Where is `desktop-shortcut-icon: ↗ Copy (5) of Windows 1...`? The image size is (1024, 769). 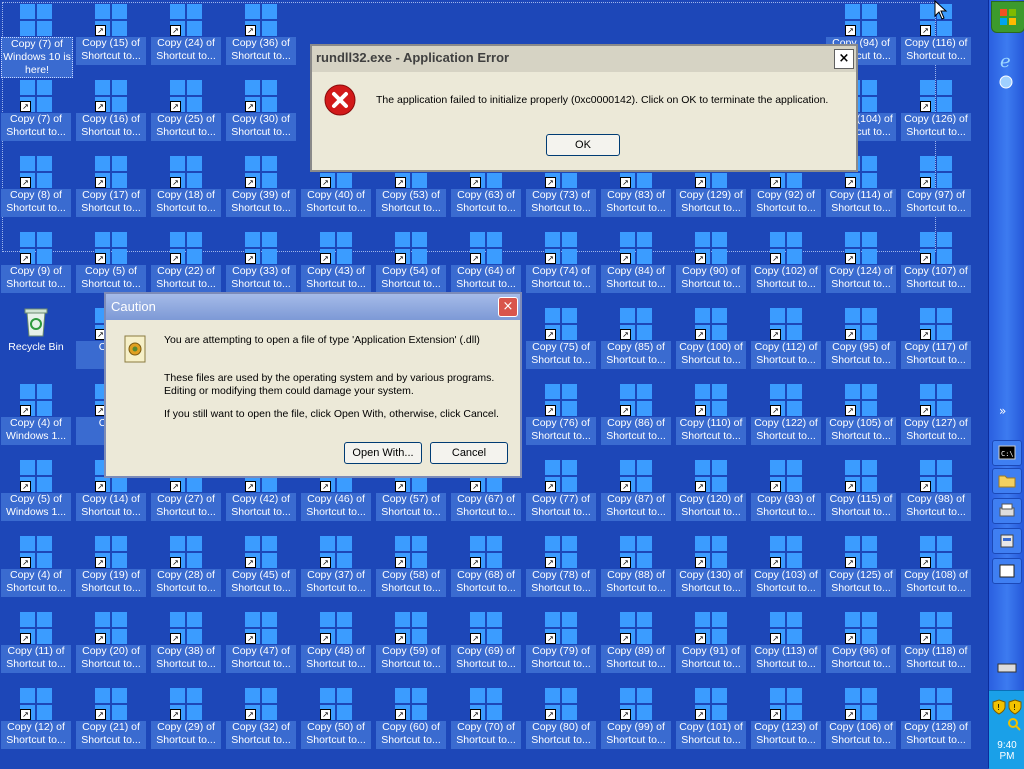
desktop-shortcut-icon: ↗ Copy (5) of Windows 1... is located at coordinates (36, 493).